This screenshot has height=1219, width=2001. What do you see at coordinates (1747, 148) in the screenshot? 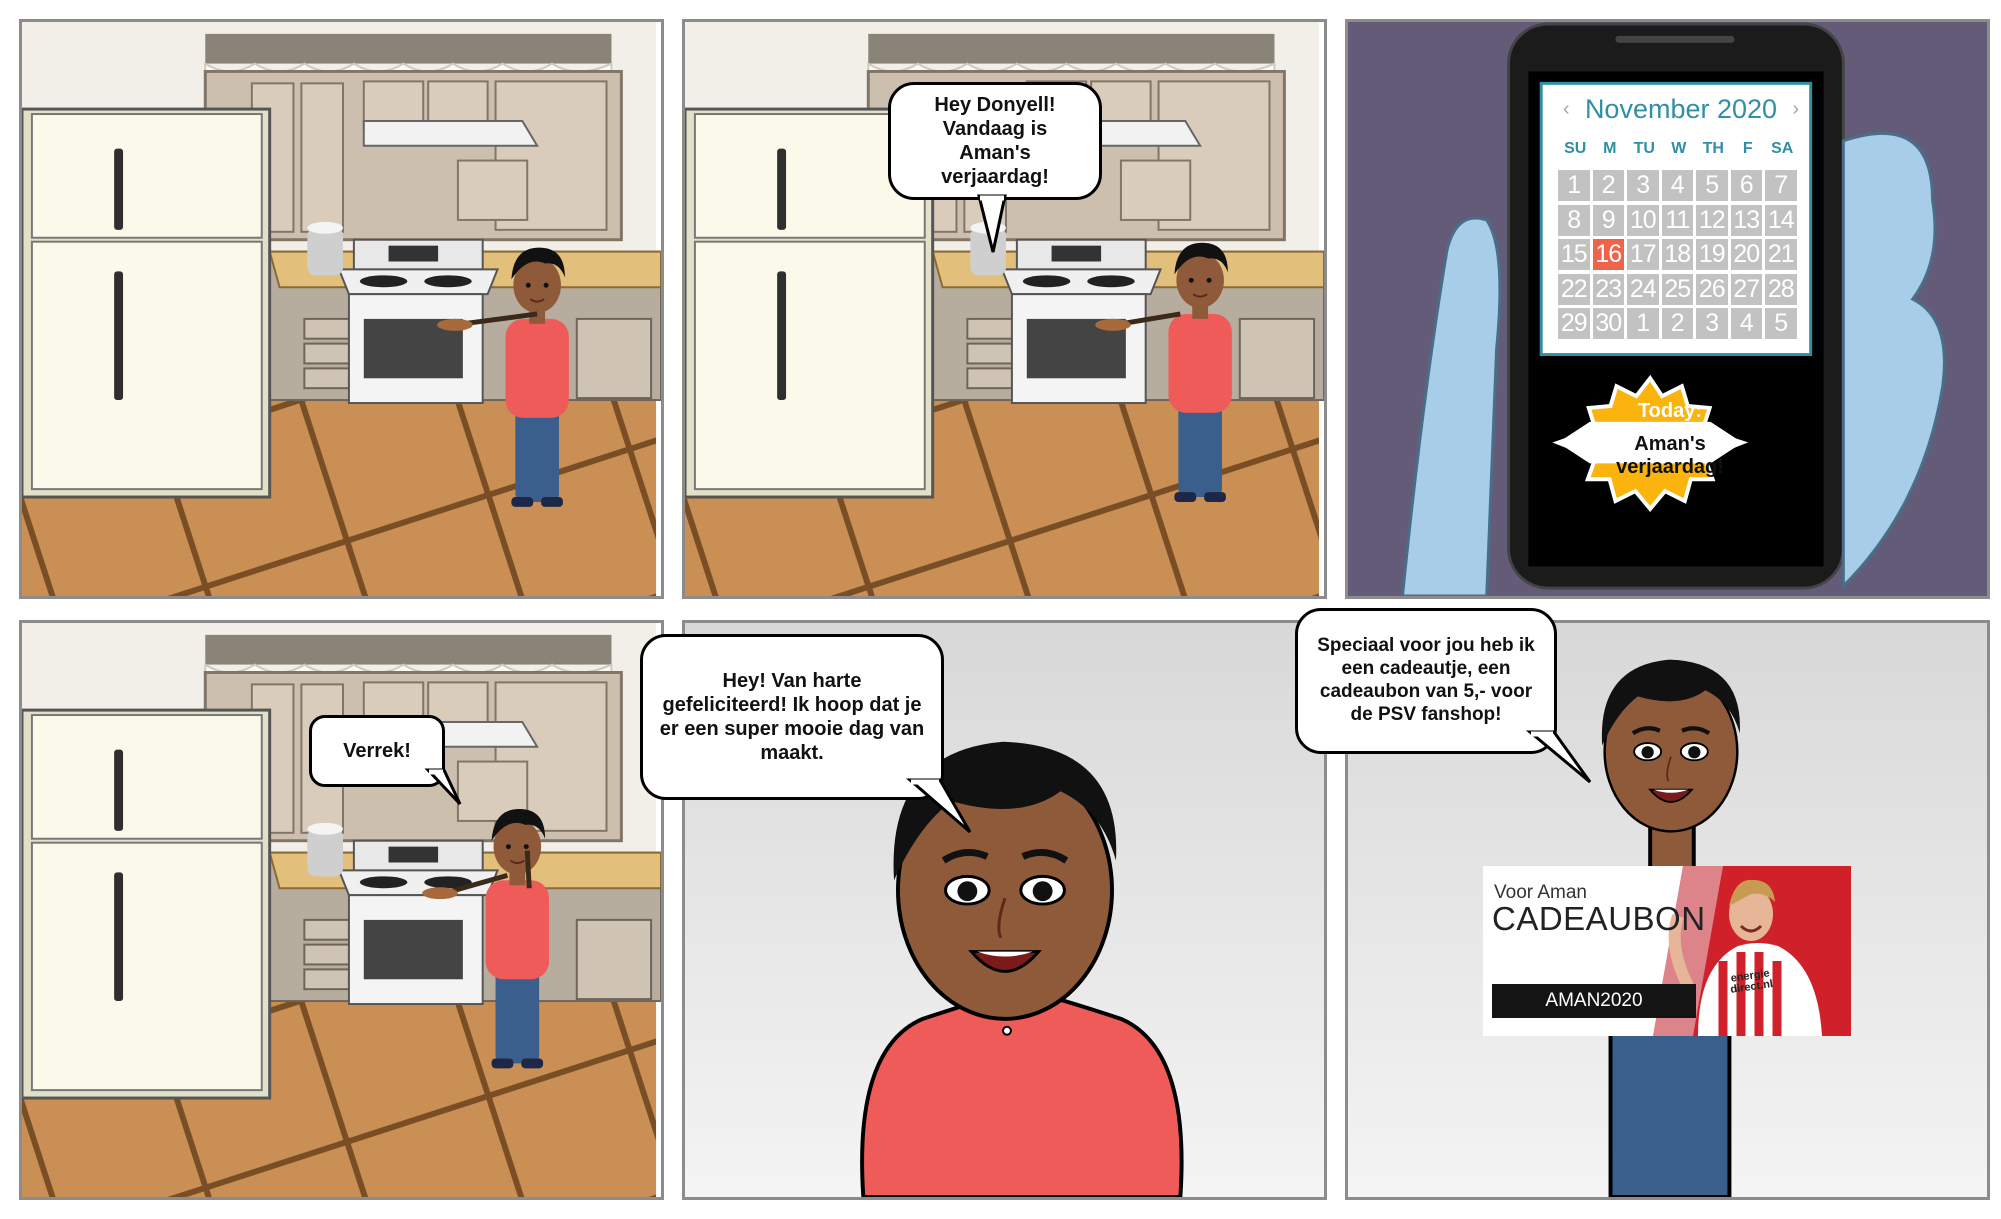
I see `calendar-weekday: F` at bounding box center [1747, 148].